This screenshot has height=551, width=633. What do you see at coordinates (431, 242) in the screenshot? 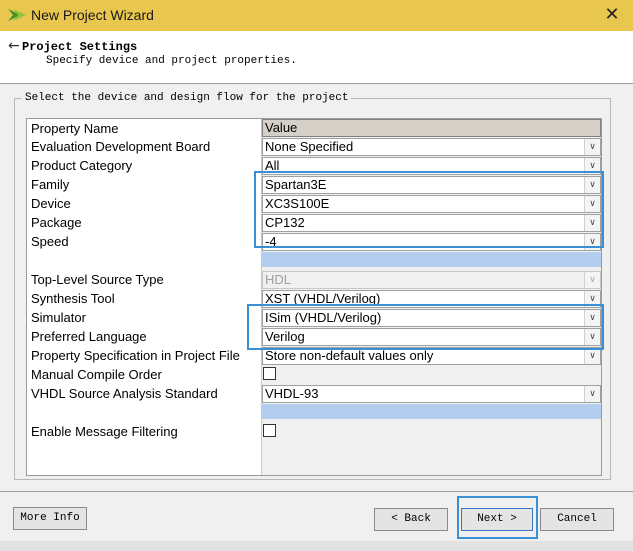
I see `speed-dropdown: -4 ∨` at bounding box center [431, 242].